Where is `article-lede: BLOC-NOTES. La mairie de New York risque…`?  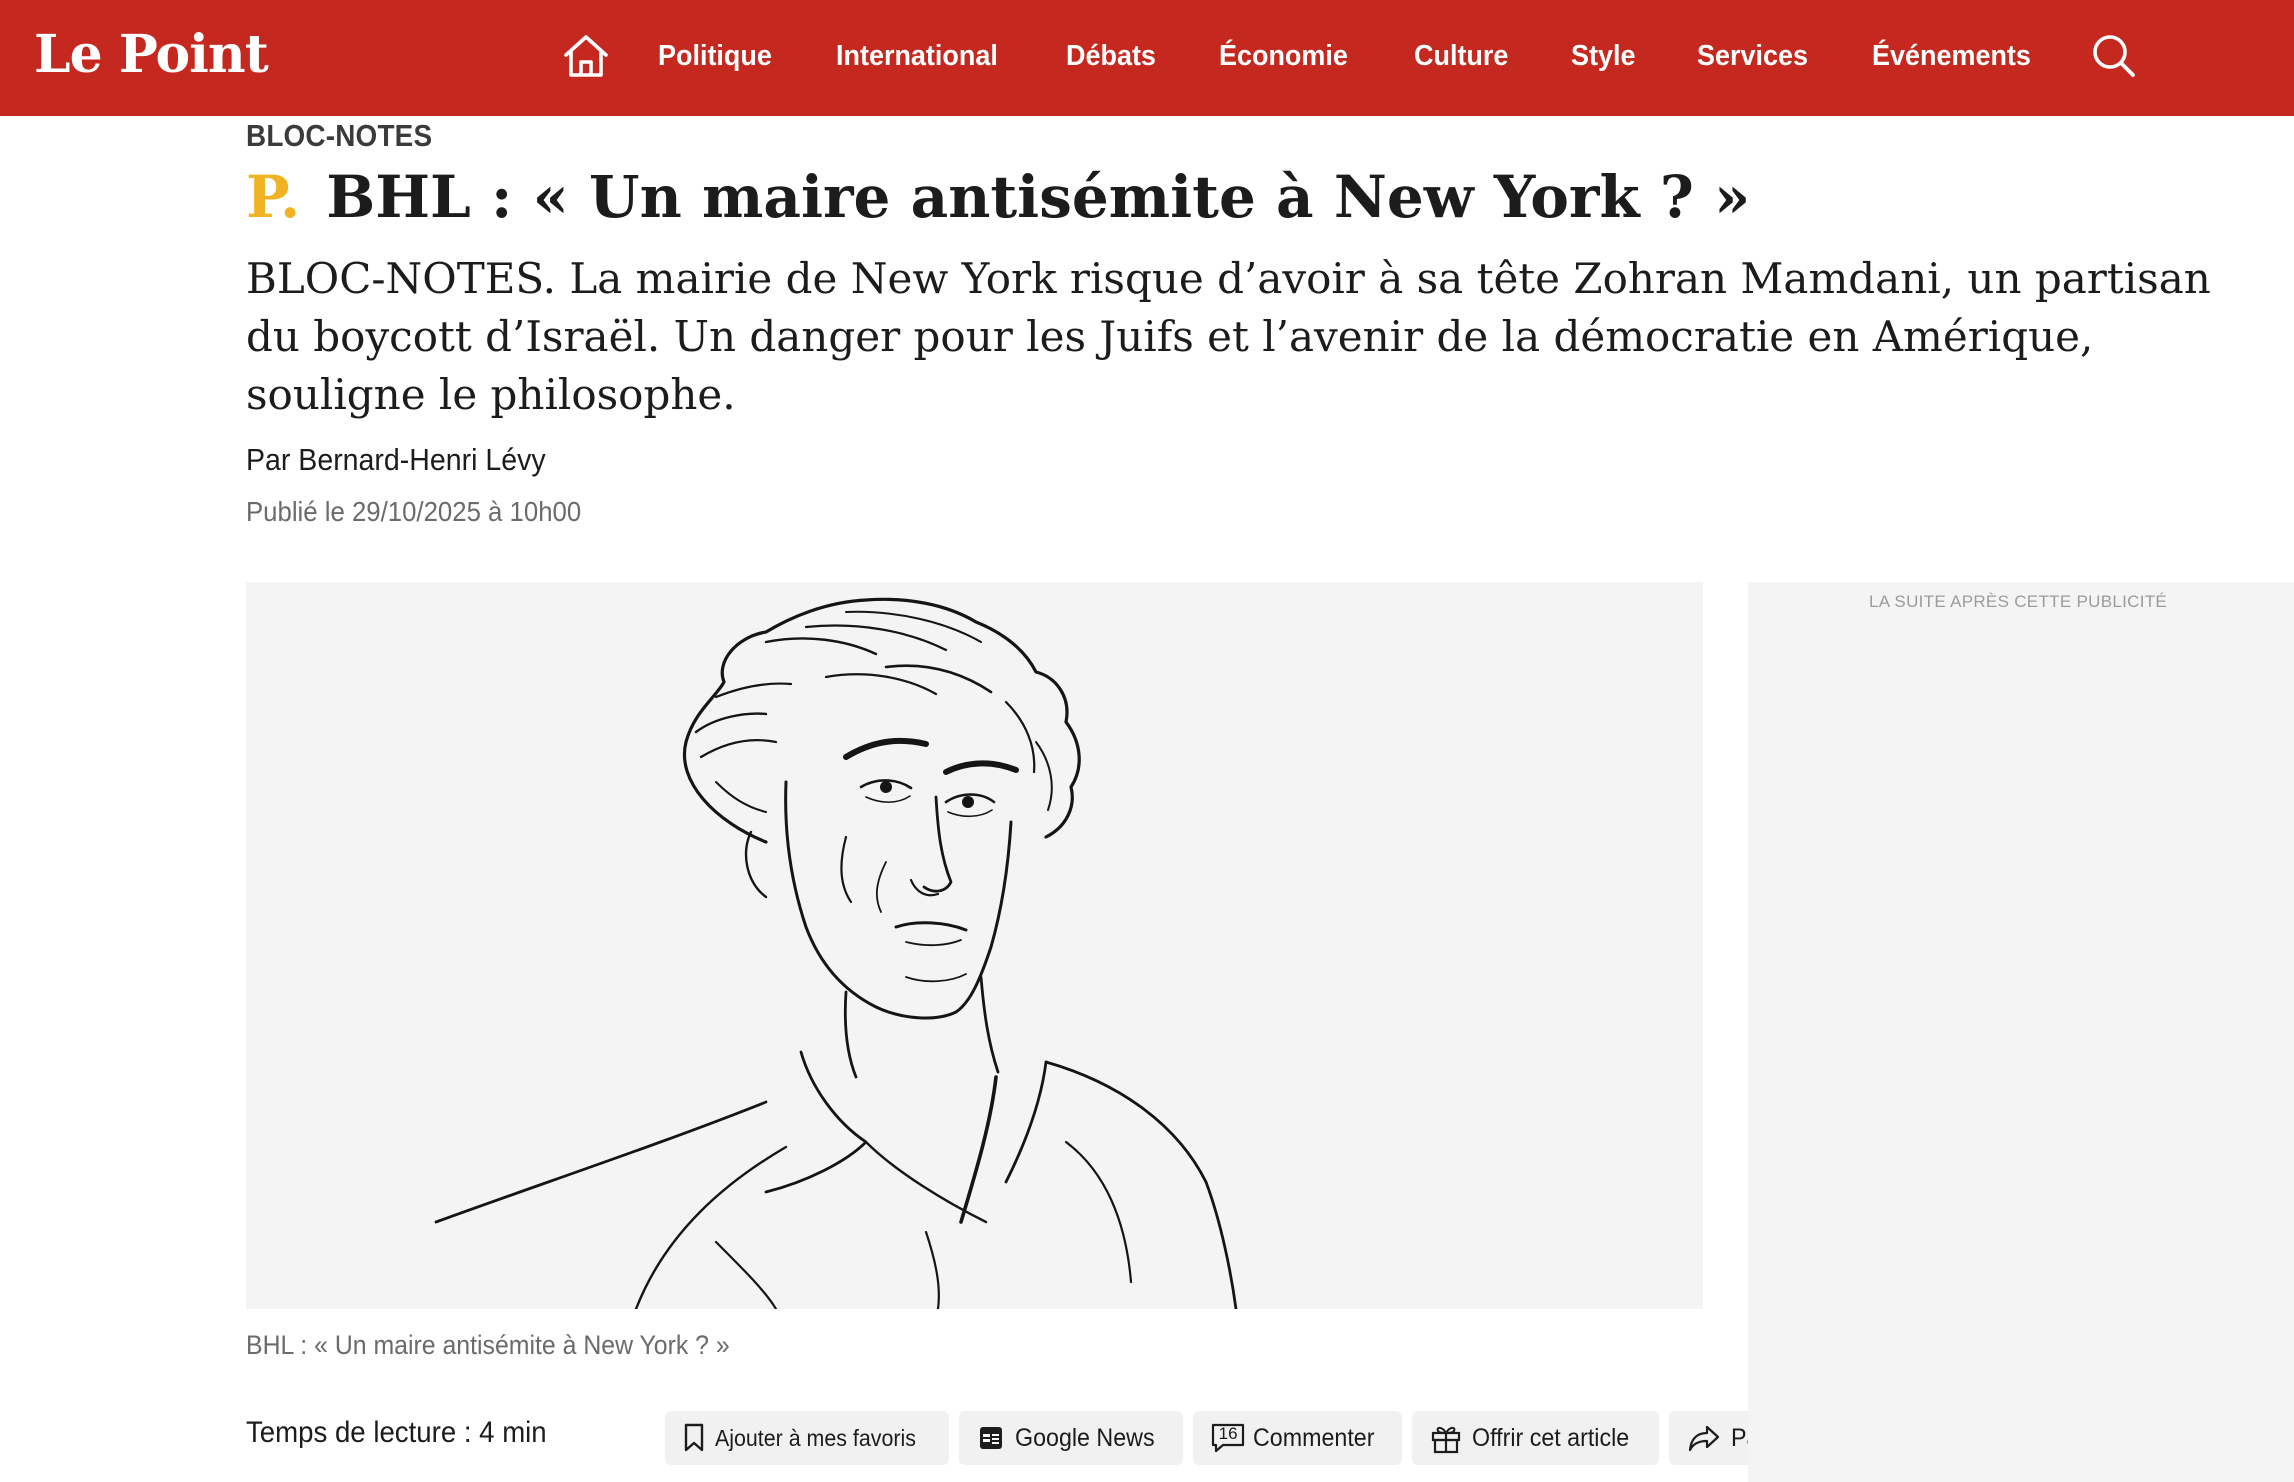
article-lede: BLOC-NOTES. La mairie de New York risque… is located at coordinates (1228, 336).